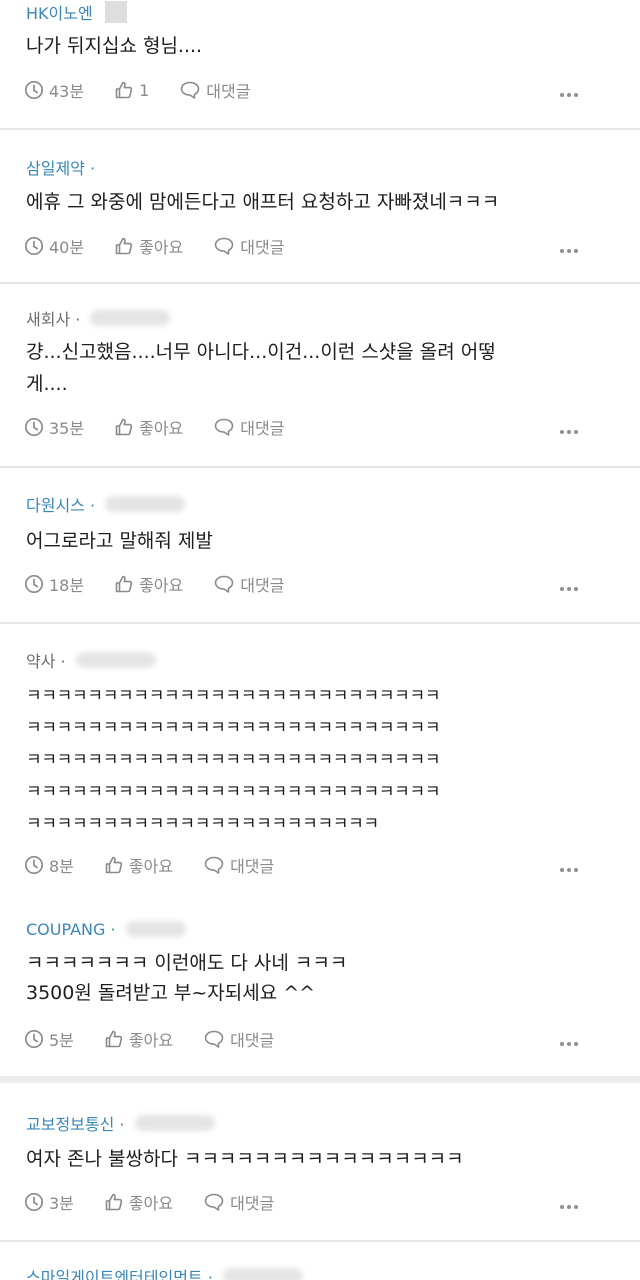 The image size is (640, 1280). I want to click on comment-meta: 5분 좋아요 대댓글, so click(149, 1039).